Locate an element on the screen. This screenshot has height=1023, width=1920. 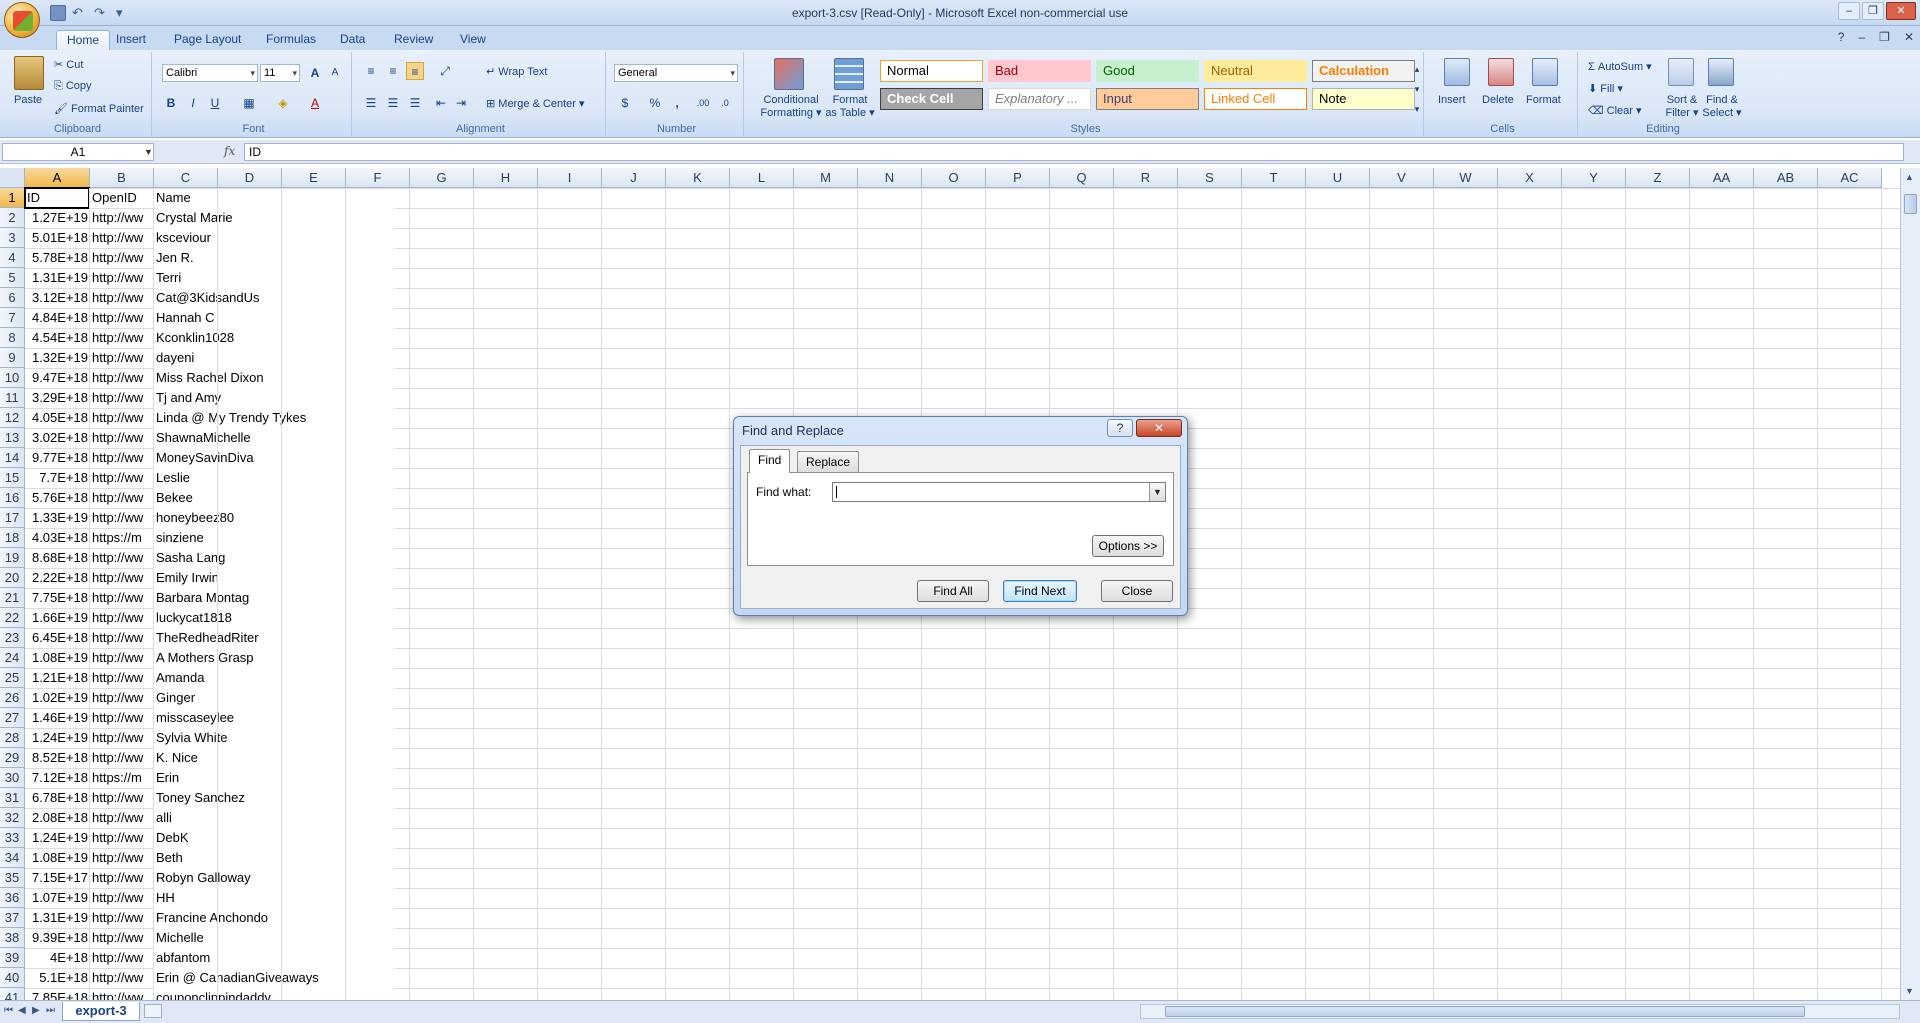
cell-id: 1.33E+19 is located at coordinates (57, 518).